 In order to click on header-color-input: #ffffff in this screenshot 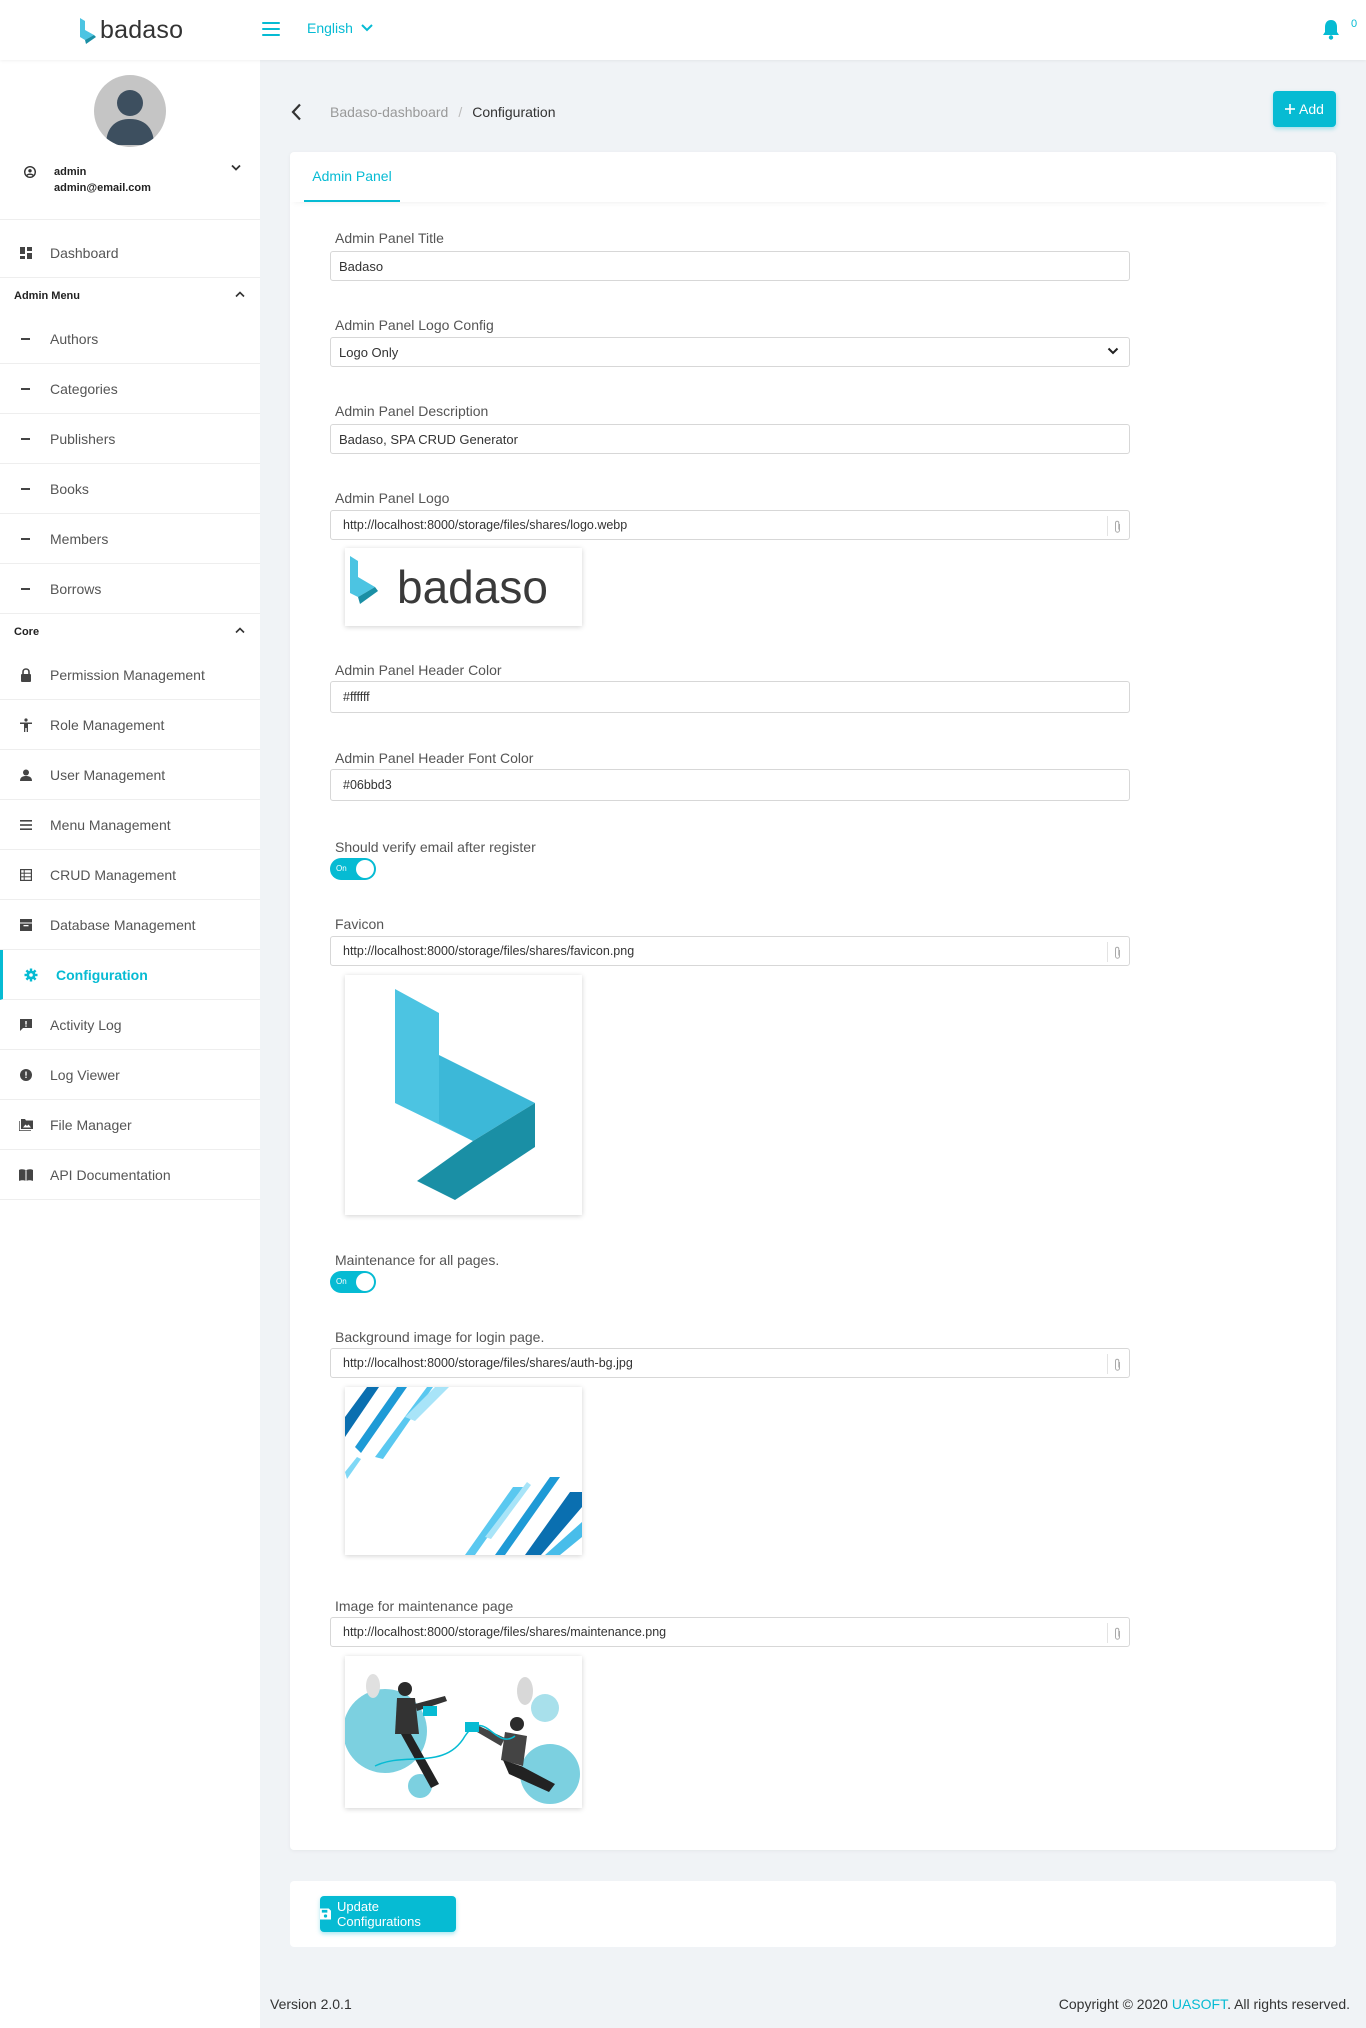, I will do `click(730, 697)`.